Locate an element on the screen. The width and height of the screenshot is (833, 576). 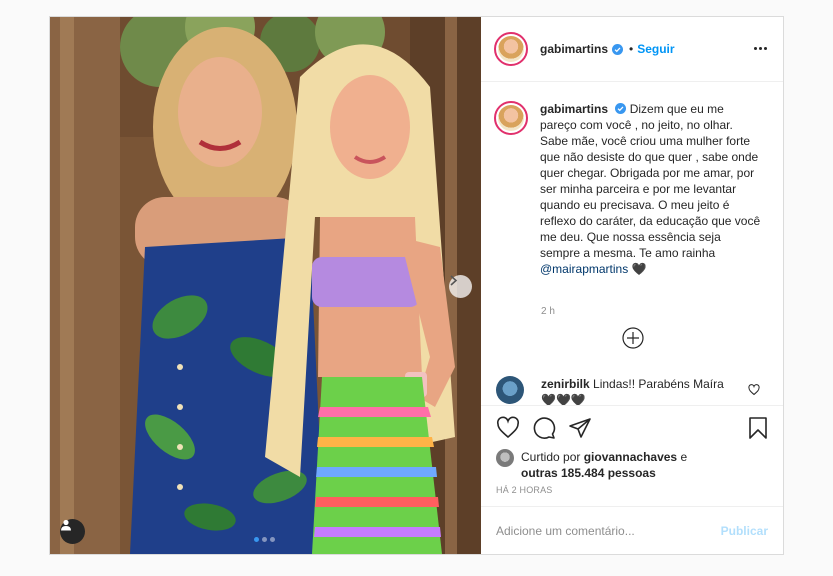
liker-avatar is located at coordinates (505, 458).